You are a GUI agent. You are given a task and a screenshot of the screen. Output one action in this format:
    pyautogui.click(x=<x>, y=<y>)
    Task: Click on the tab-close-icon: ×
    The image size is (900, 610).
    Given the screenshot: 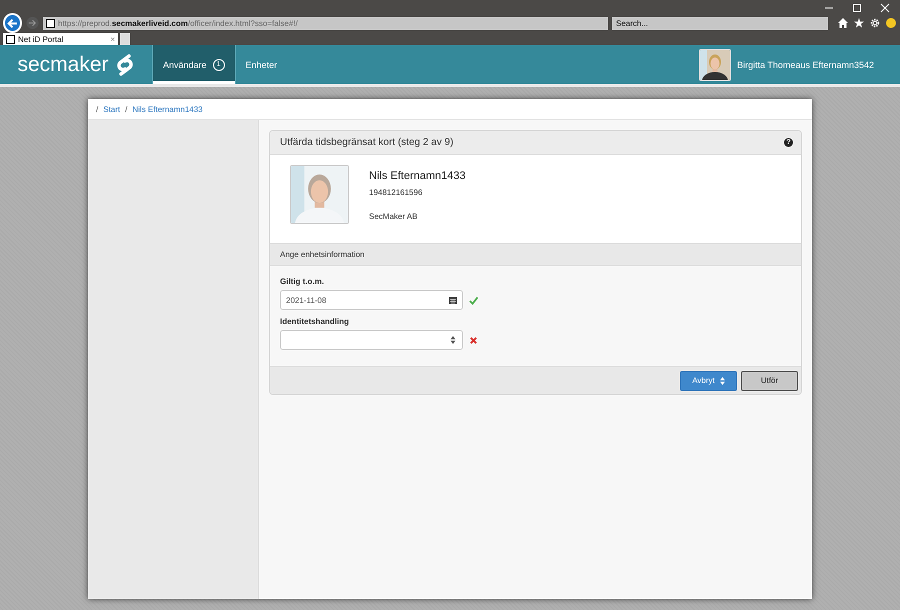 What is the action you would take?
    pyautogui.click(x=112, y=39)
    